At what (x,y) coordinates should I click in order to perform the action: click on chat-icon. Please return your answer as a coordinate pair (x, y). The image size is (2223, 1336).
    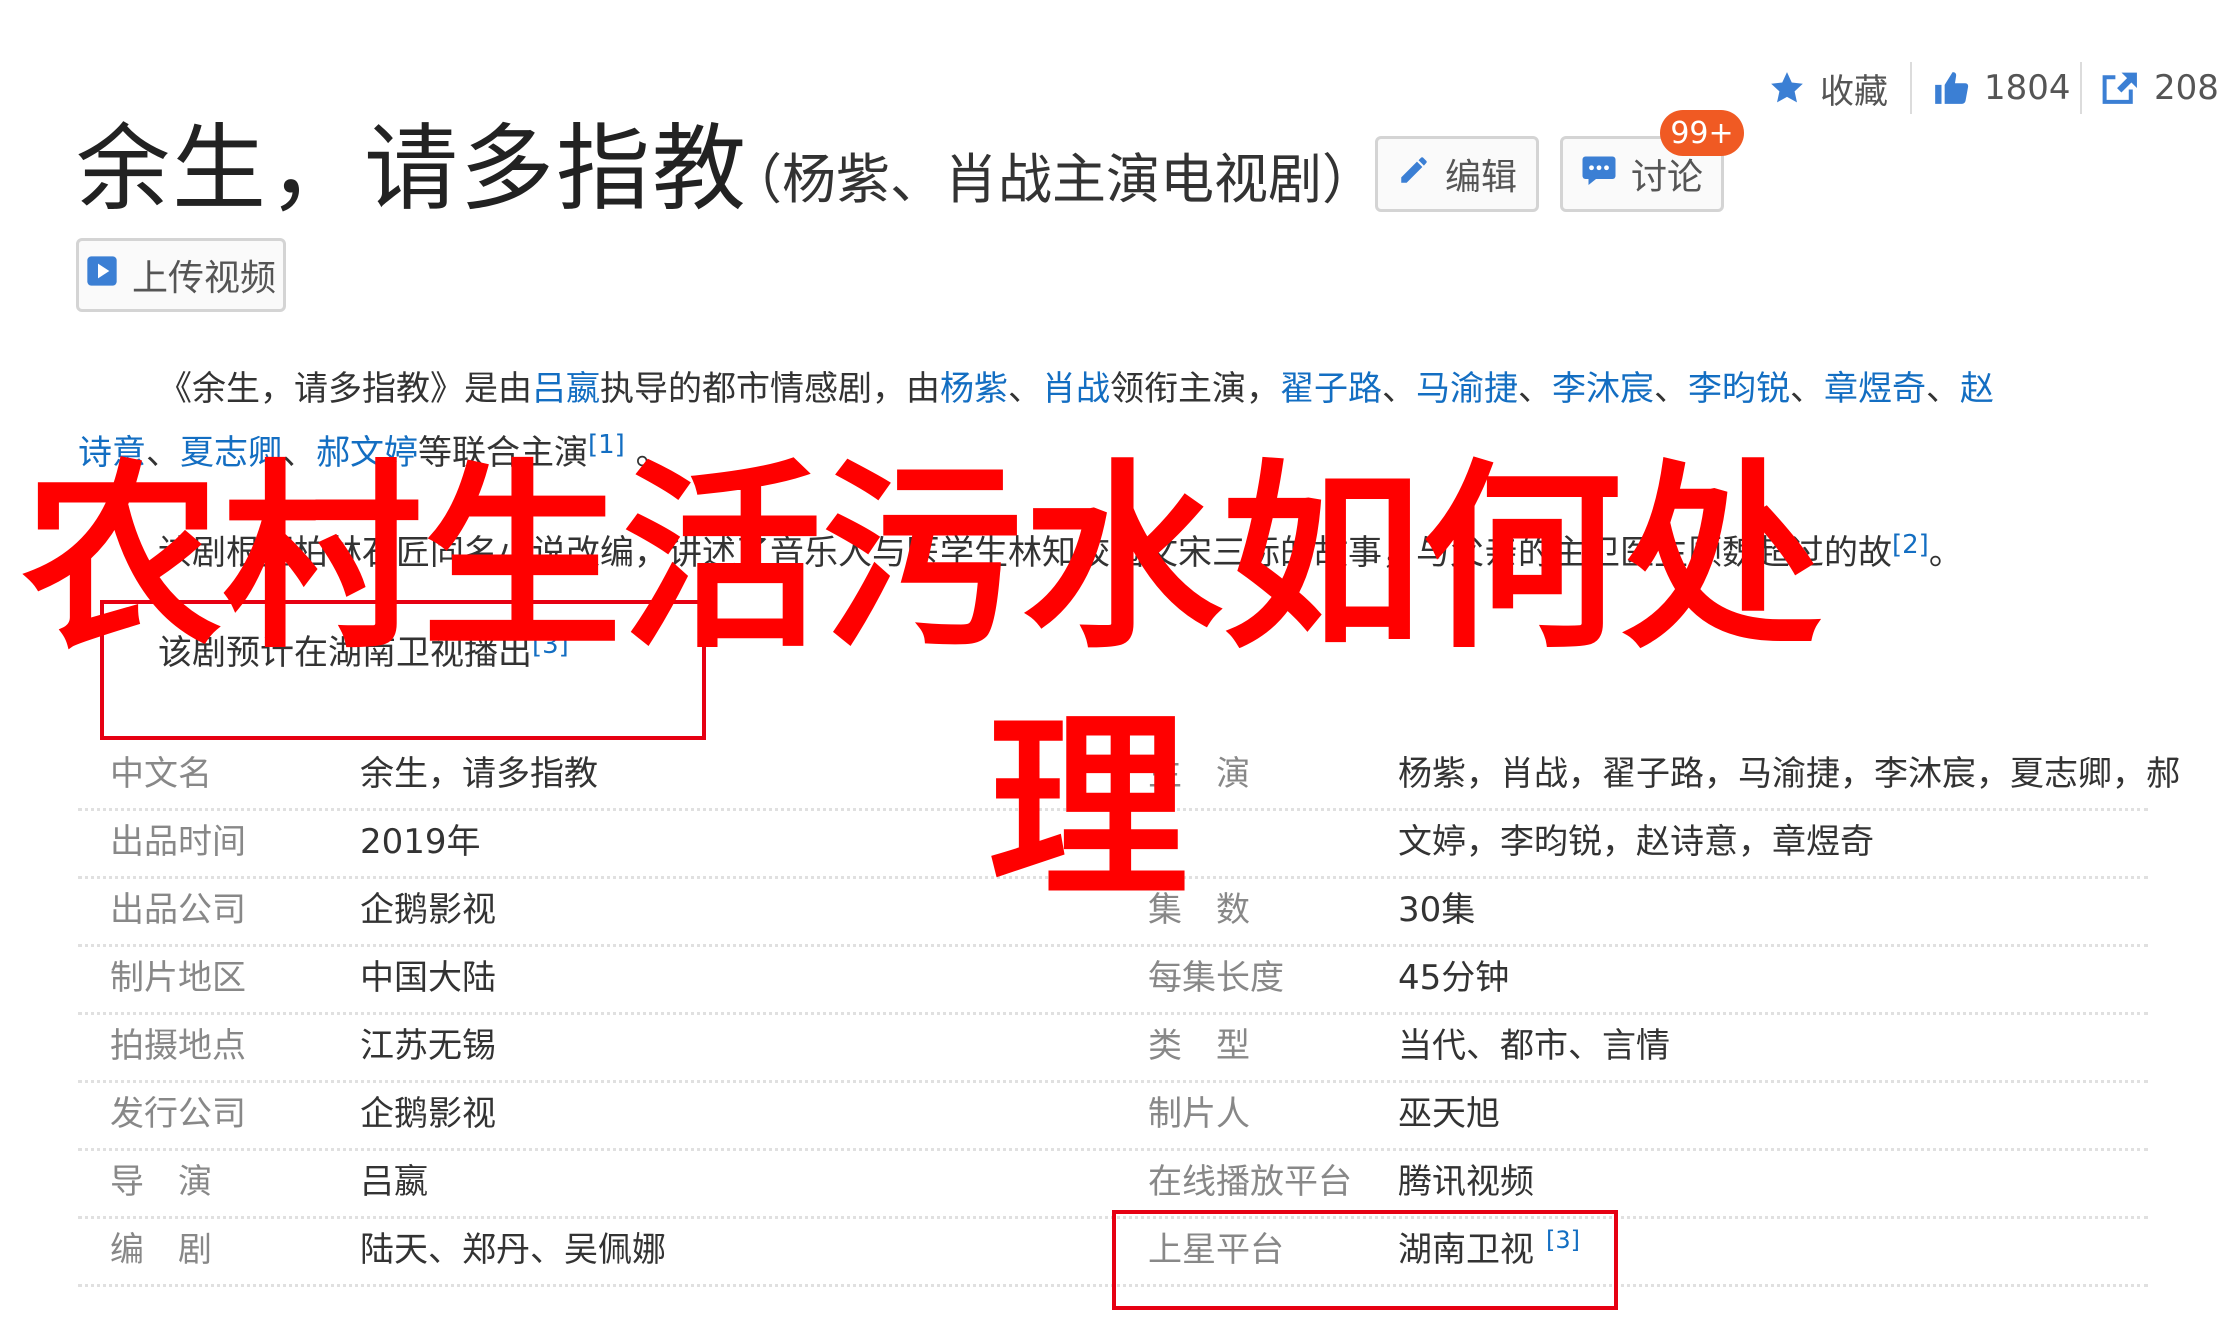
    Looking at the image, I should click on (1599, 174).